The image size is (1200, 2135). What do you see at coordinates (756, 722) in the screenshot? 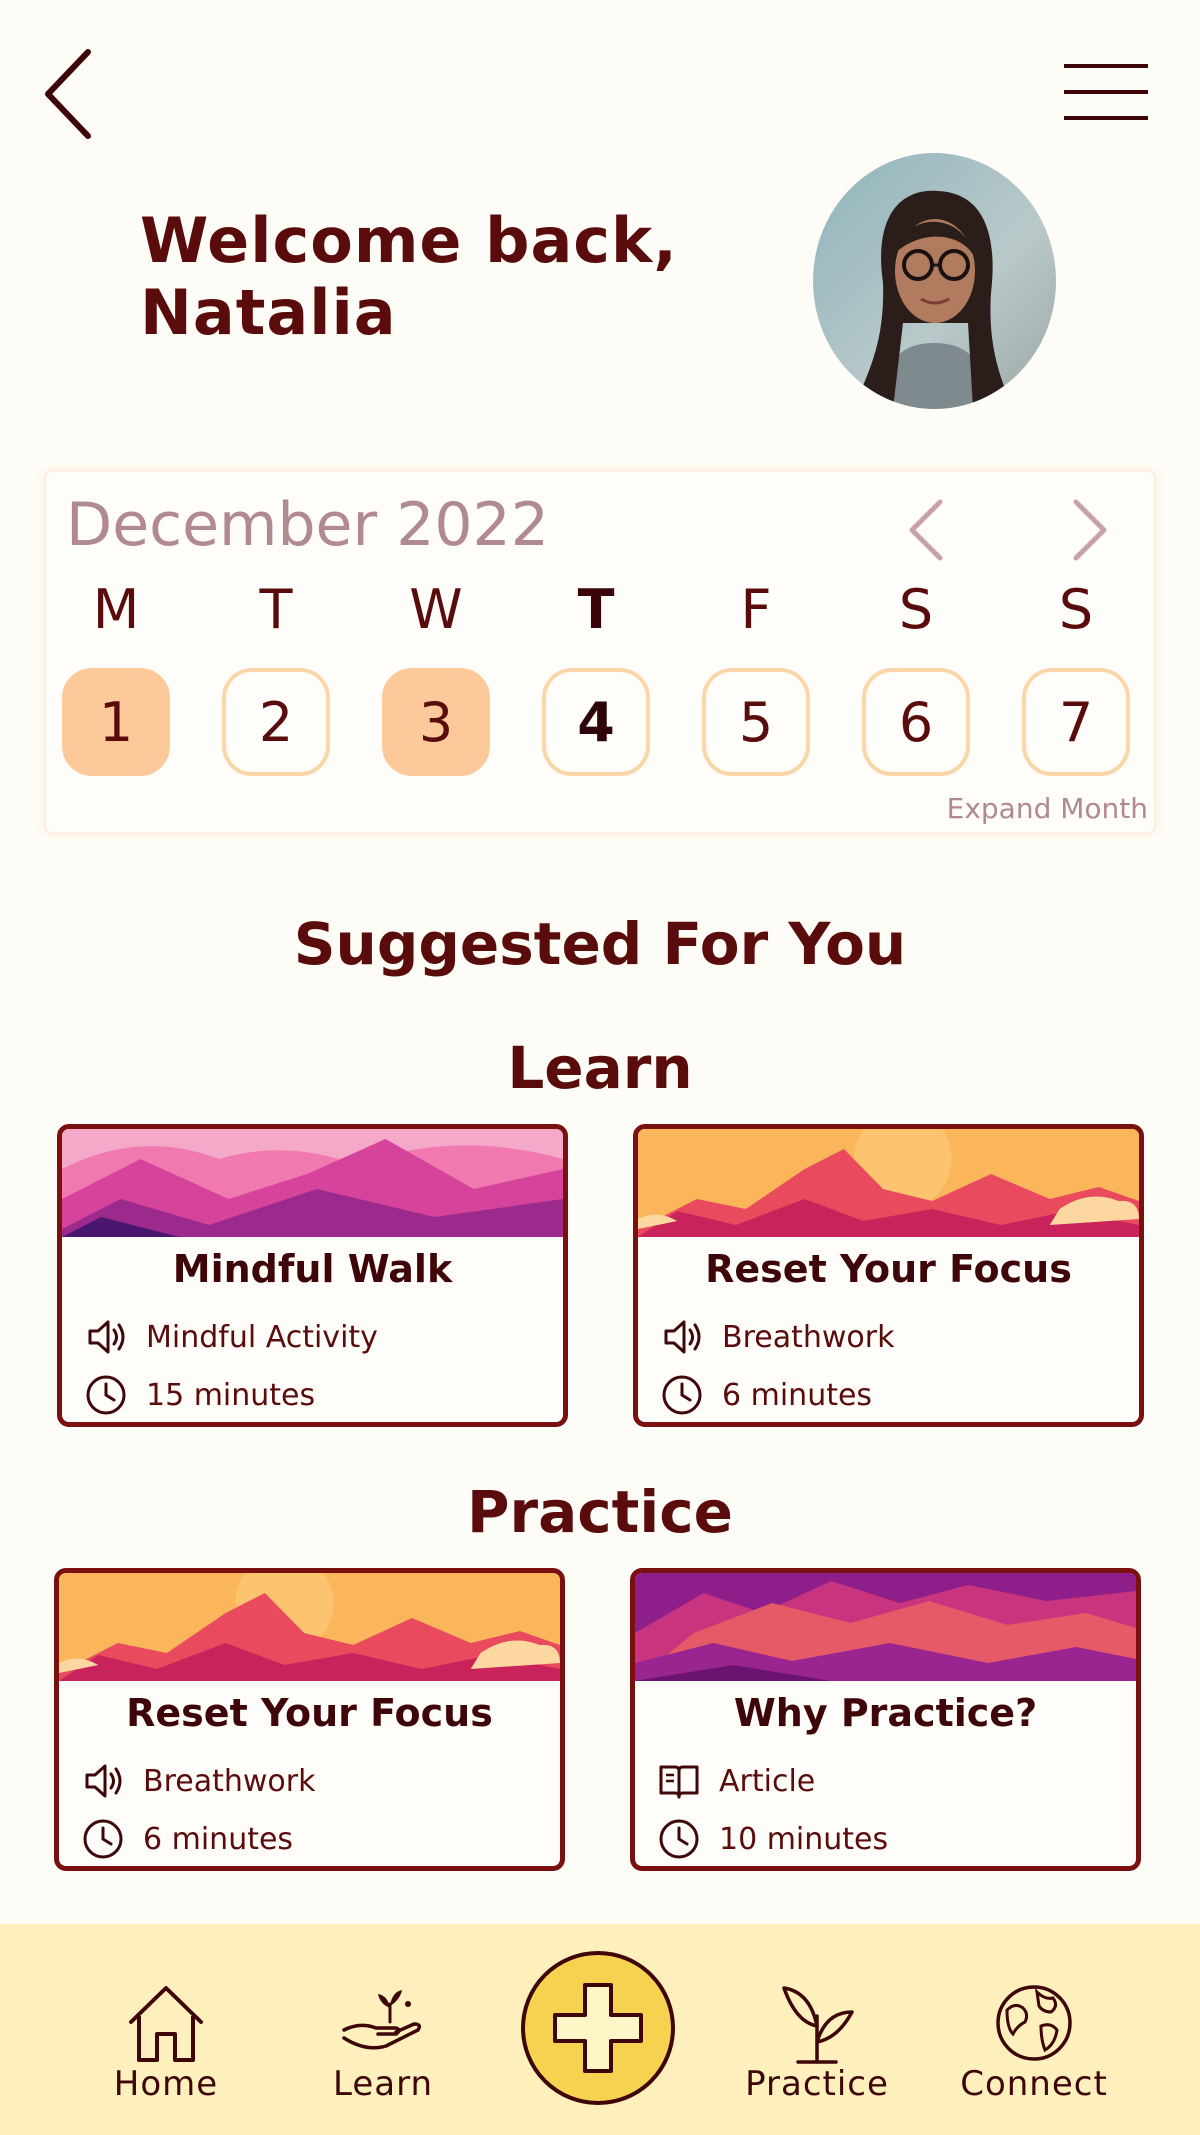
I see `date-5: 5` at bounding box center [756, 722].